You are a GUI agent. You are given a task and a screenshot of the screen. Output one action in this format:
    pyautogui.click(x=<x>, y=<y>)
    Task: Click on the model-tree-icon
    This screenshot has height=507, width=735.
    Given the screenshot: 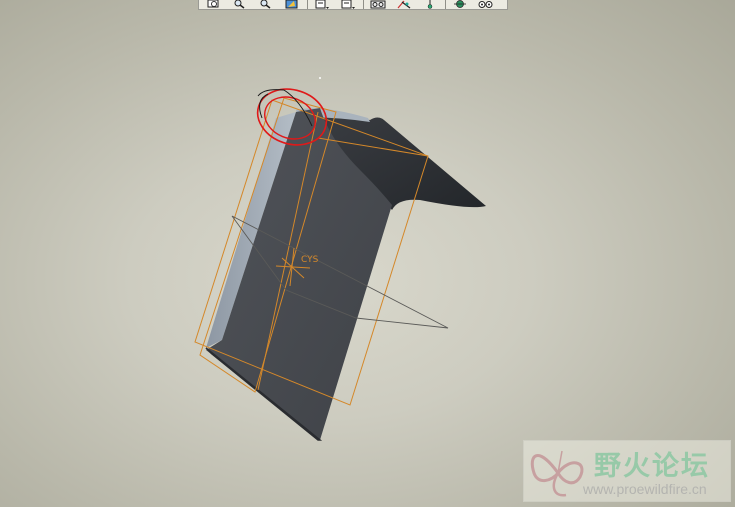 What is the action you would take?
    pyautogui.click(x=378, y=4)
    